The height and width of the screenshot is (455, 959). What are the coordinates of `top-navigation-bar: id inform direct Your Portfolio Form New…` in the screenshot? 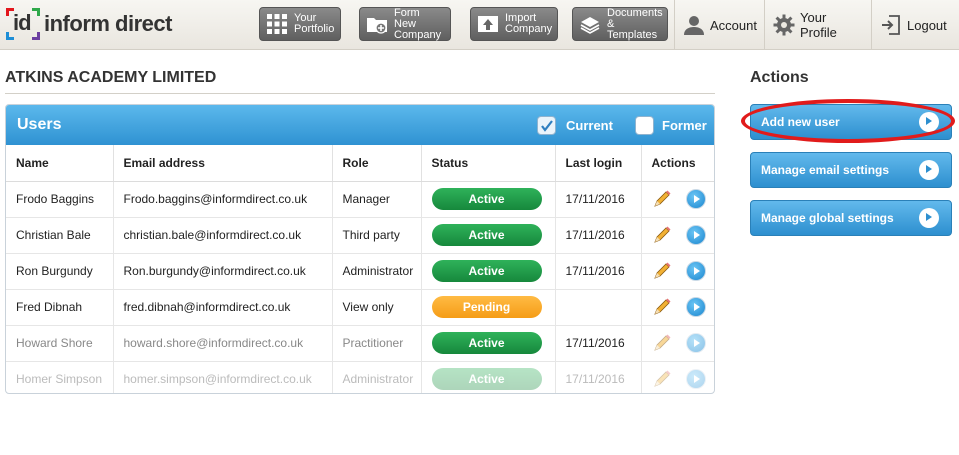 It's located at (479, 25).